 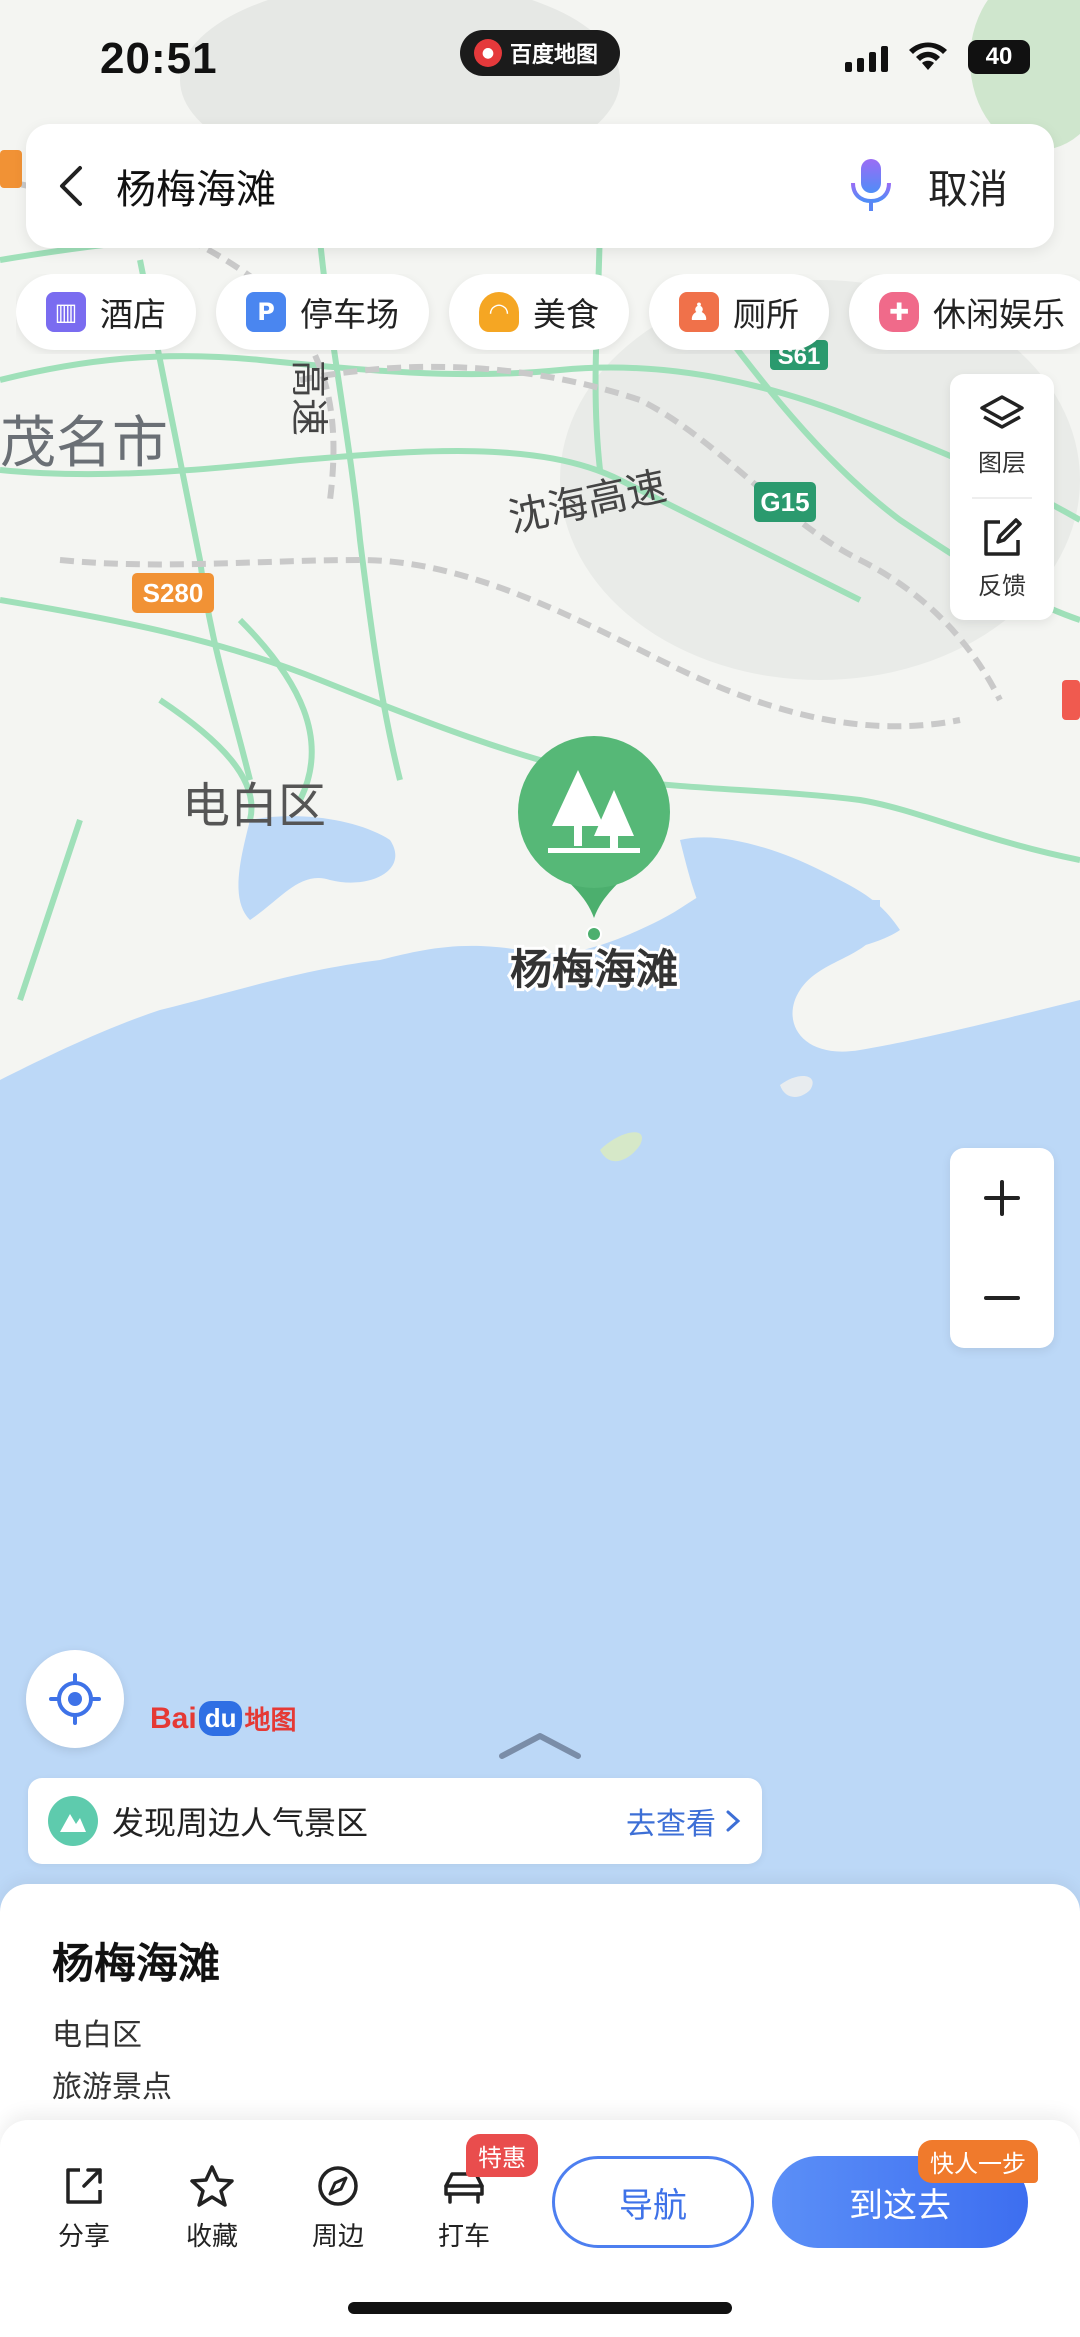 I want to click on zoom-in-button, so click(x=1002, y=1198).